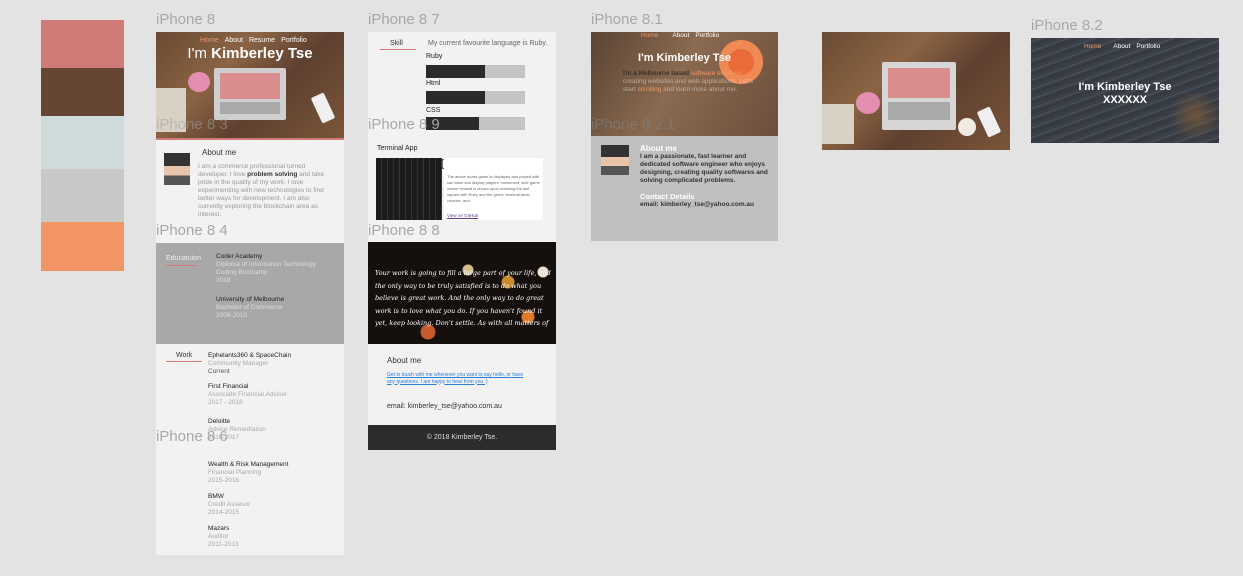  Describe the element at coordinates (433, 83) in the screenshot. I see `skill-name: Html` at that location.